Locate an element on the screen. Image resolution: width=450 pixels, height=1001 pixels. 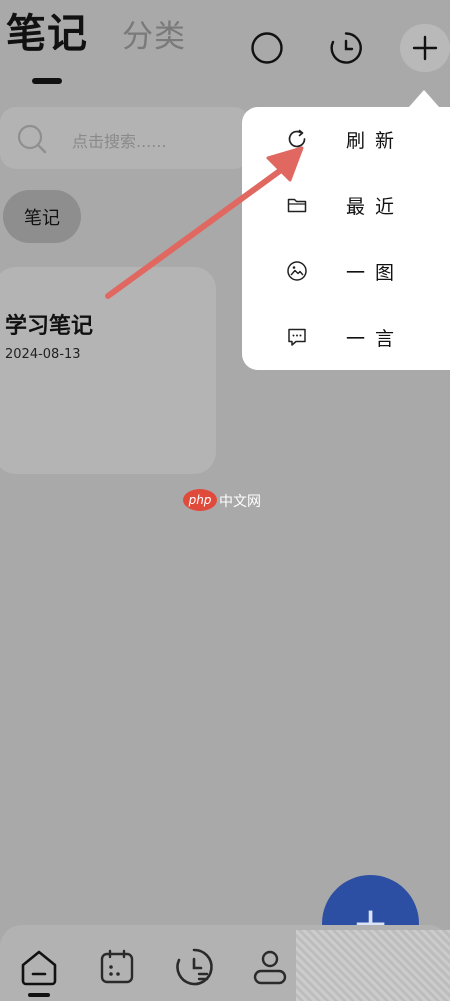
nav-calendar is located at coordinates (117, 967).